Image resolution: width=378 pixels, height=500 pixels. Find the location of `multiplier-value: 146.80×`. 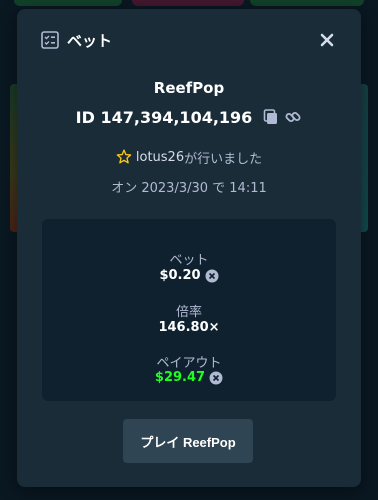

multiplier-value: 146.80× is located at coordinates (189, 327).